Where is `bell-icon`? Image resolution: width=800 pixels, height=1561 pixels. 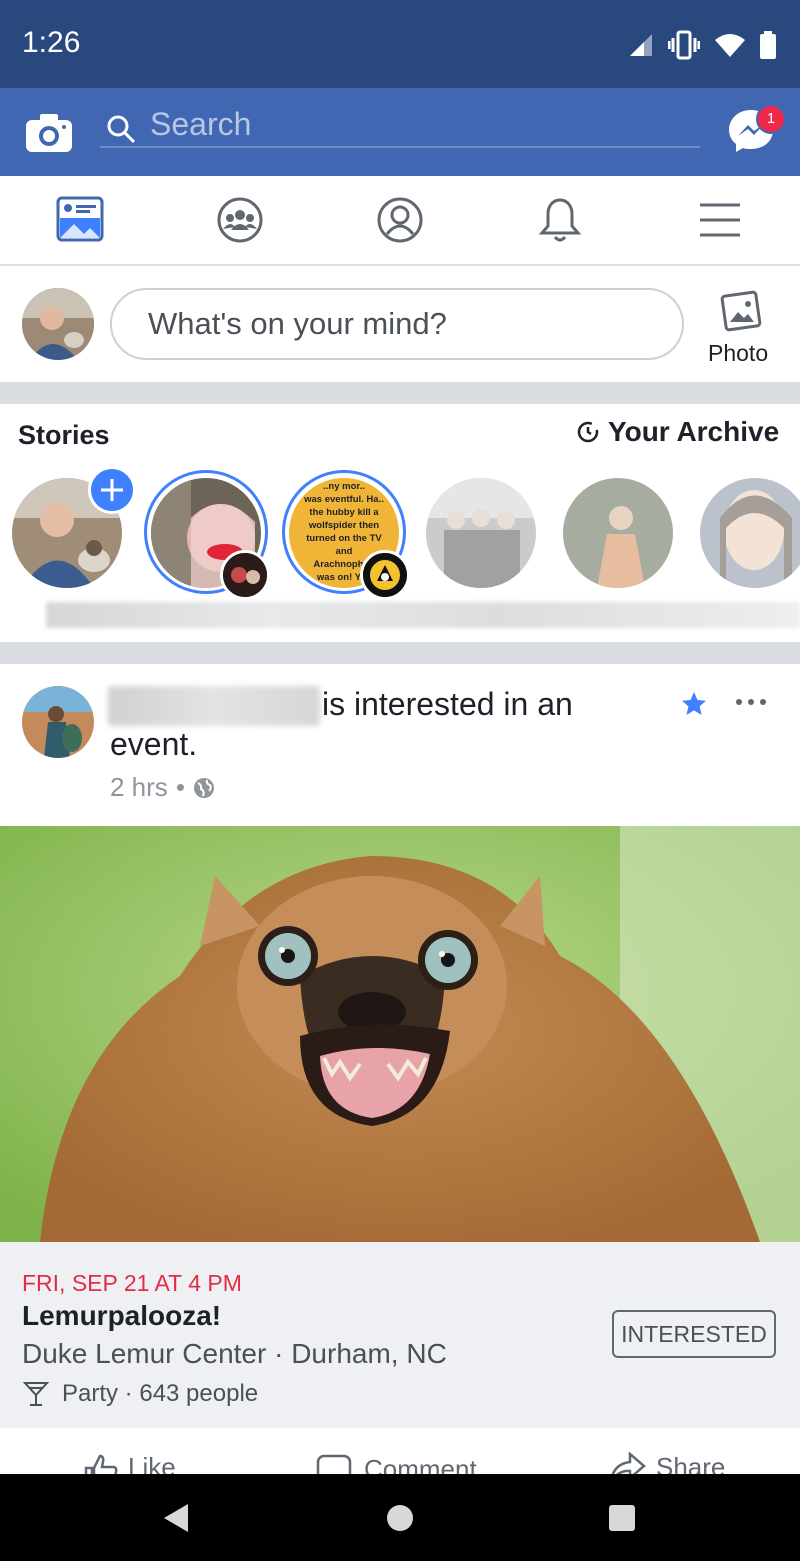
bell-icon is located at coordinates (560, 220).